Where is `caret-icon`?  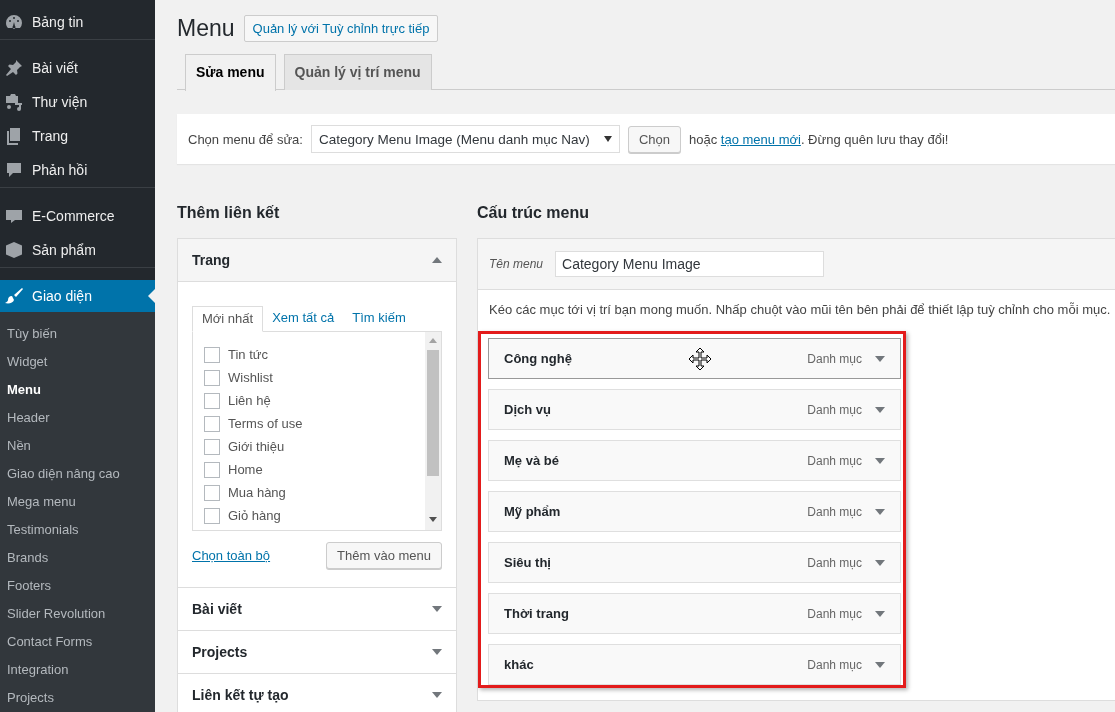
caret-icon is located at coordinates (607, 139).